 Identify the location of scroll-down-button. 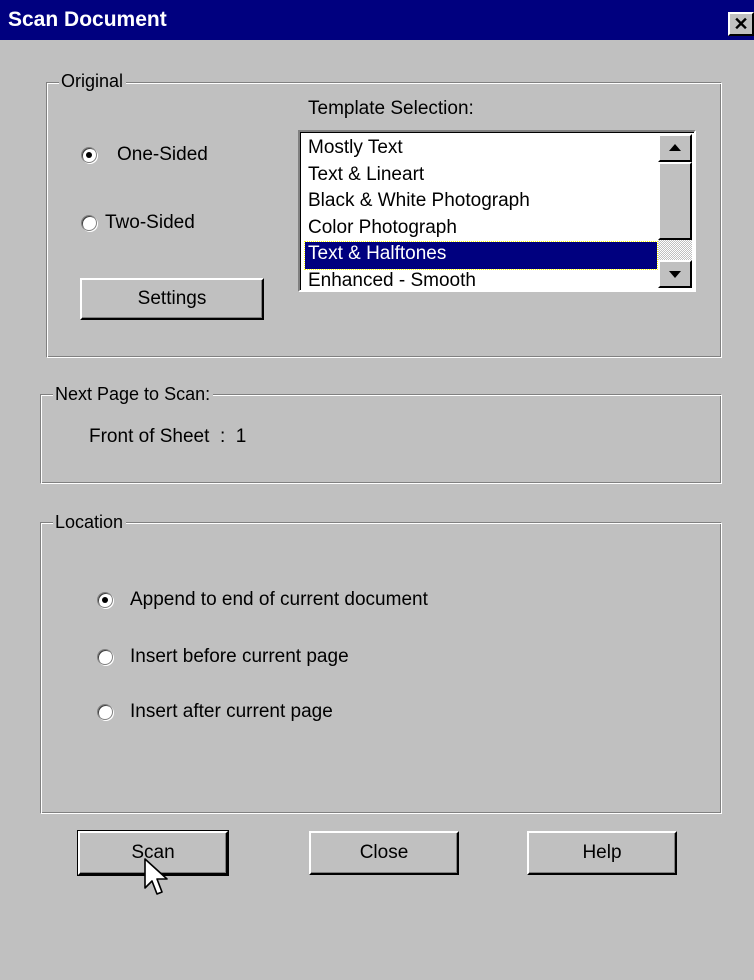
(675, 274).